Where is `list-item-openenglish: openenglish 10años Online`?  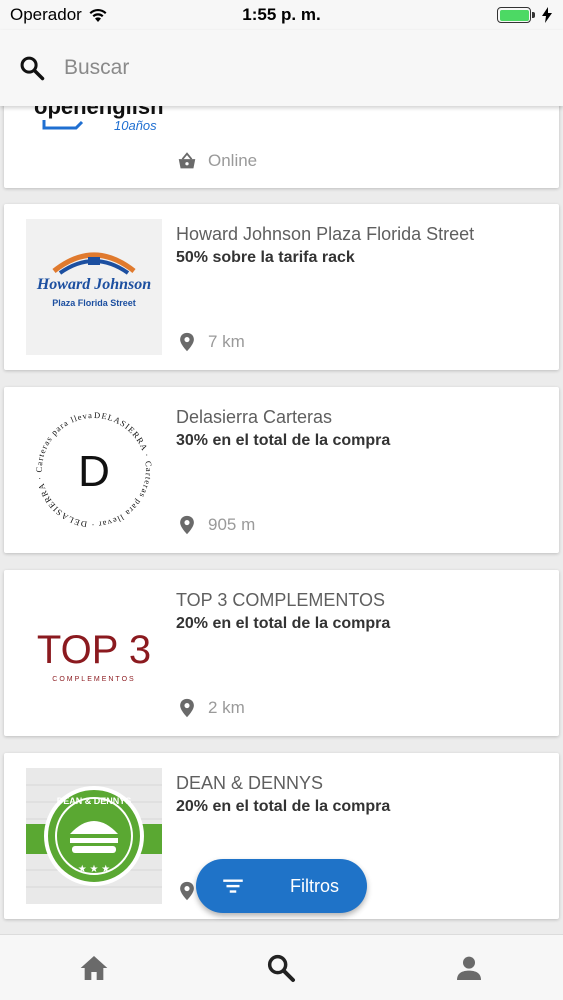
list-item-openenglish: openenglish 10años Online is located at coordinates (281, 147).